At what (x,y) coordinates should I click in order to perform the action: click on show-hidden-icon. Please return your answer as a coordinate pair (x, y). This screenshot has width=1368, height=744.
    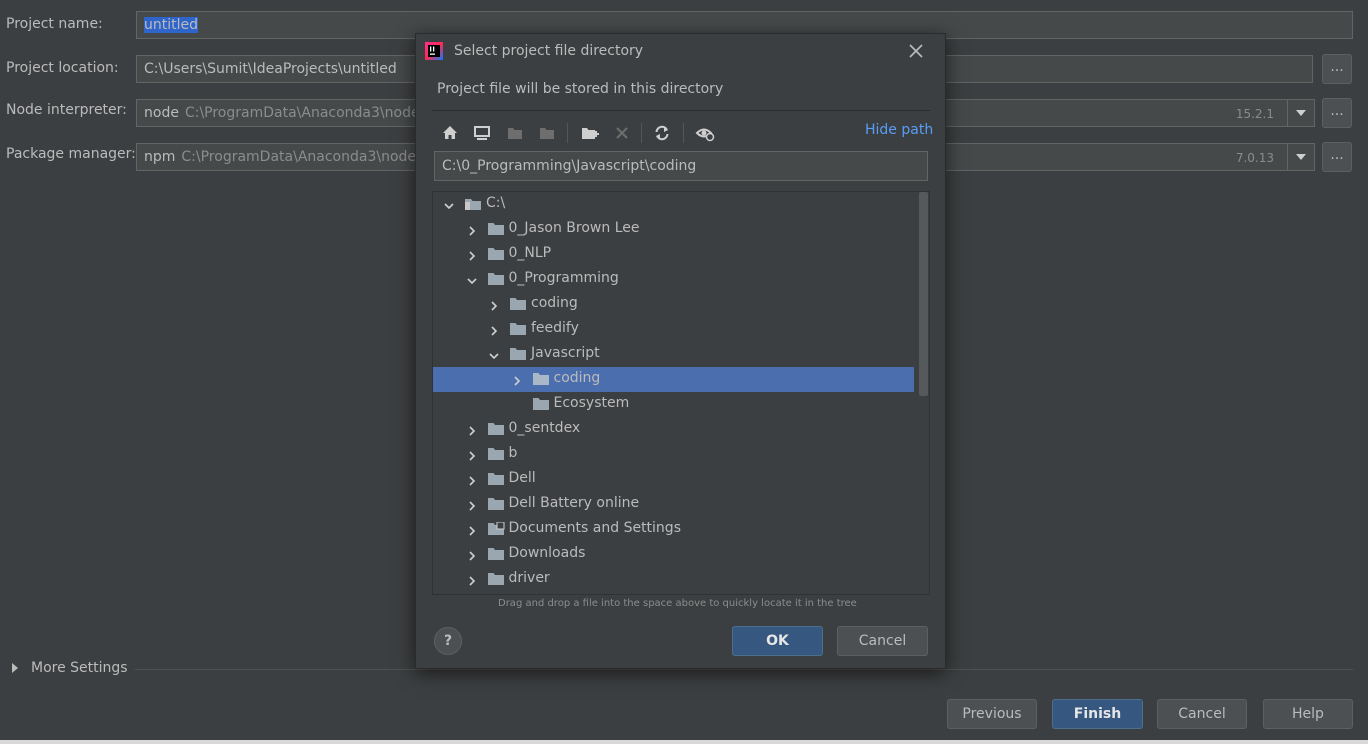
    Looking at the image, I should click on (705, 133).